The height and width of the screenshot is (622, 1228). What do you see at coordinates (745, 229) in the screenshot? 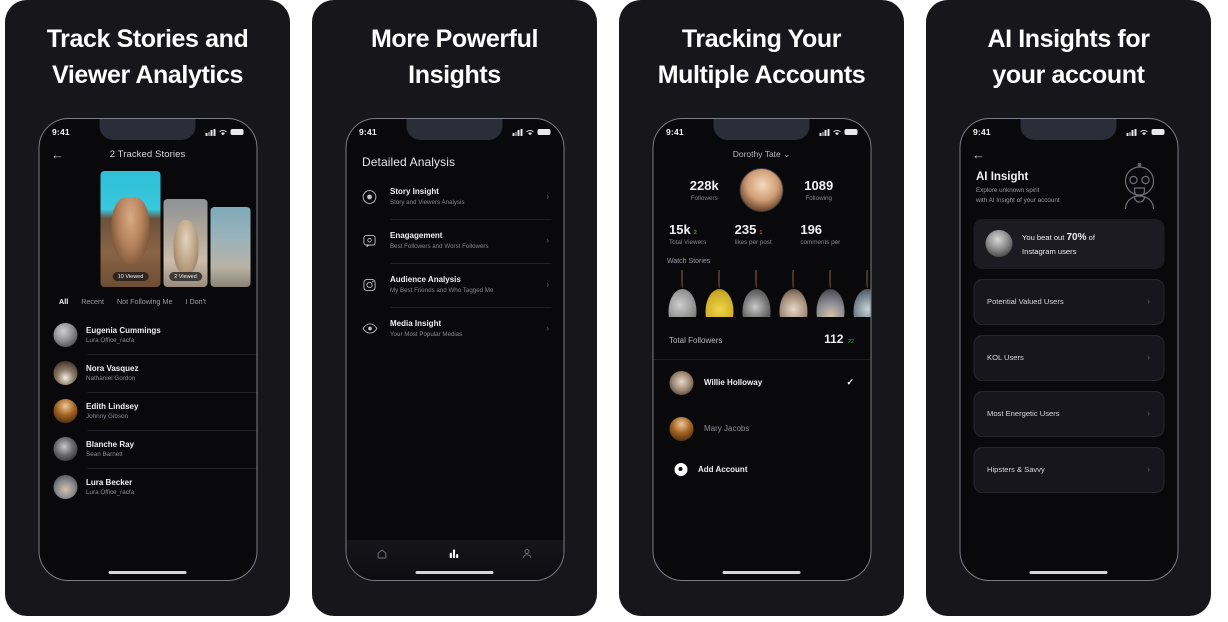
I see `stat-value: 235` at bounding box center [745, 229].